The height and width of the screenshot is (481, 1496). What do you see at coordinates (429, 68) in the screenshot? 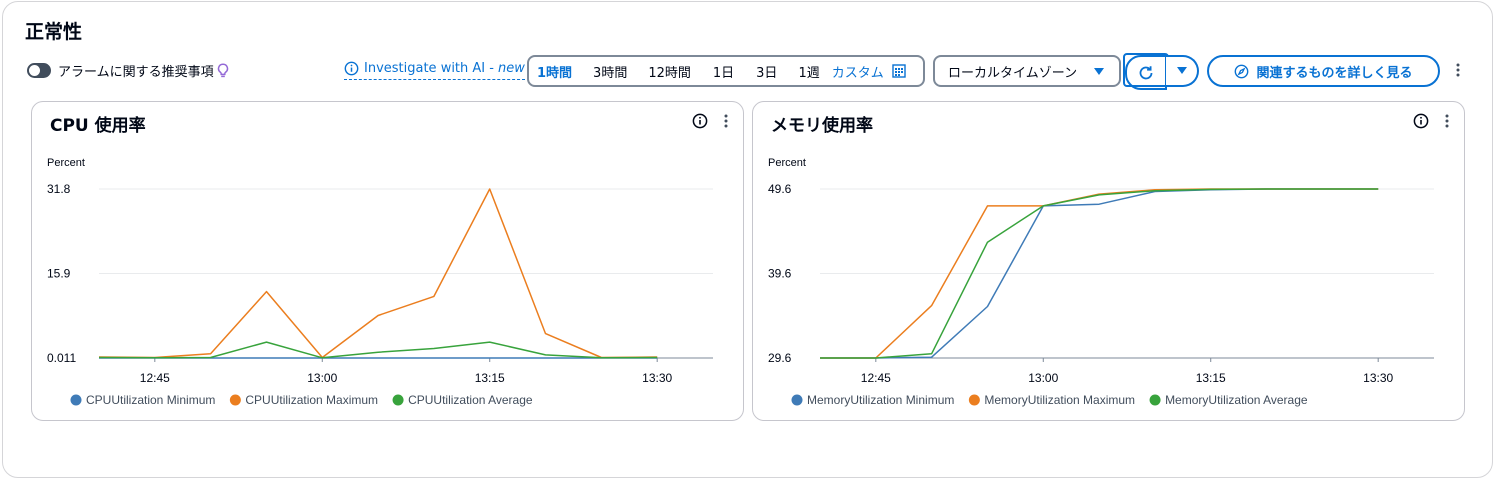
I see `investigate-with-ai-label: Investigate with AI -` at bounding box center [429, 68].